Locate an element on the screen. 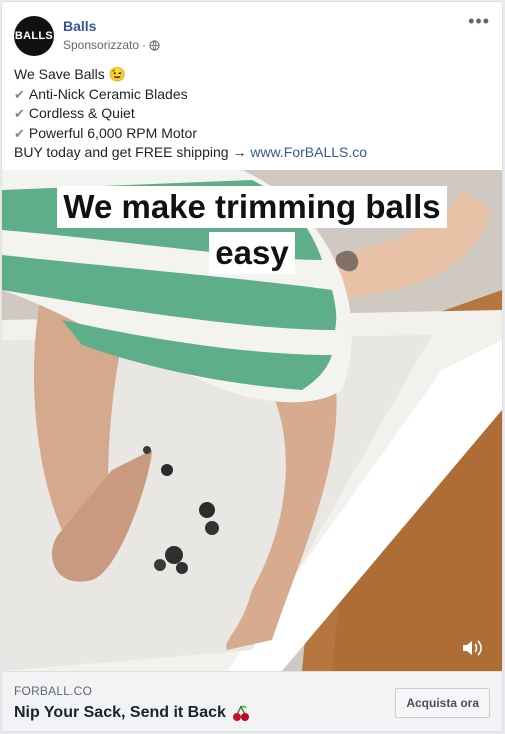 The height and width of the screenshot is (734, 505). post-text-bullet: ✔ Anti-Nick Ceramic Blades is located at coordinates (101, 93).